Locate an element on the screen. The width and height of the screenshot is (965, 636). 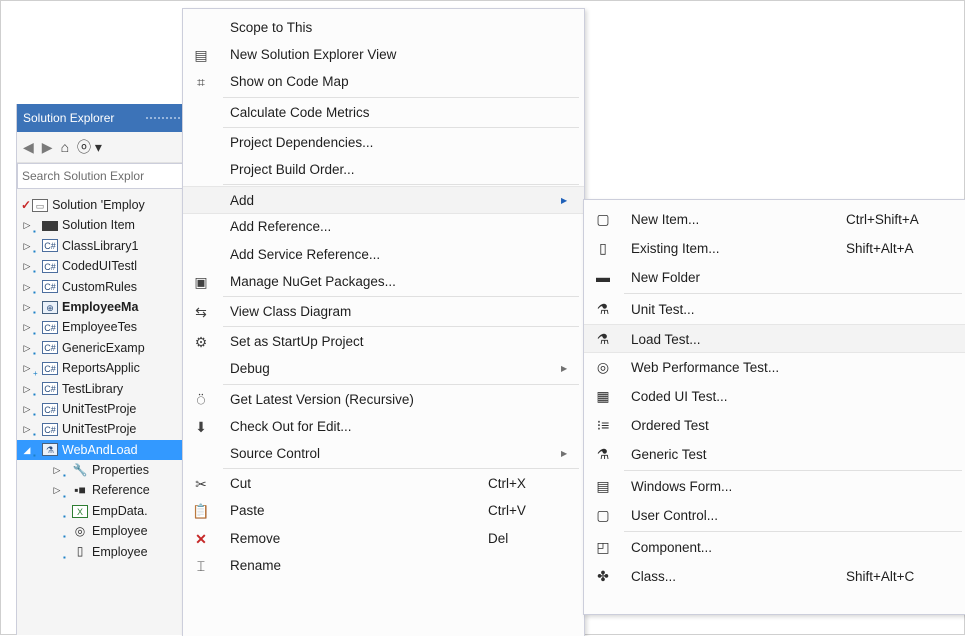
submenu-arrow-icon: ▶ is located at coordinates (564, 453).